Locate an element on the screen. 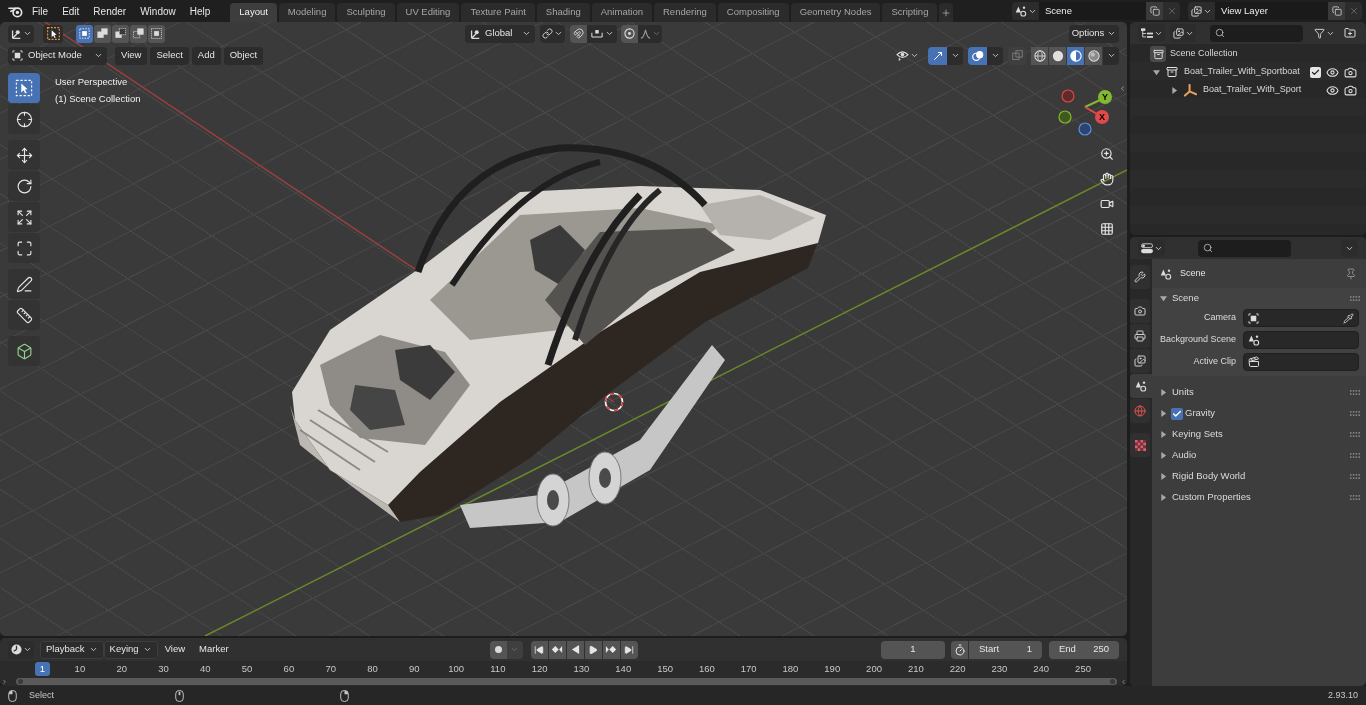 Image resolution: width=1366 pixels, height=705 pixels. workspace-tab: Shading is located at coordinates (563, 12).